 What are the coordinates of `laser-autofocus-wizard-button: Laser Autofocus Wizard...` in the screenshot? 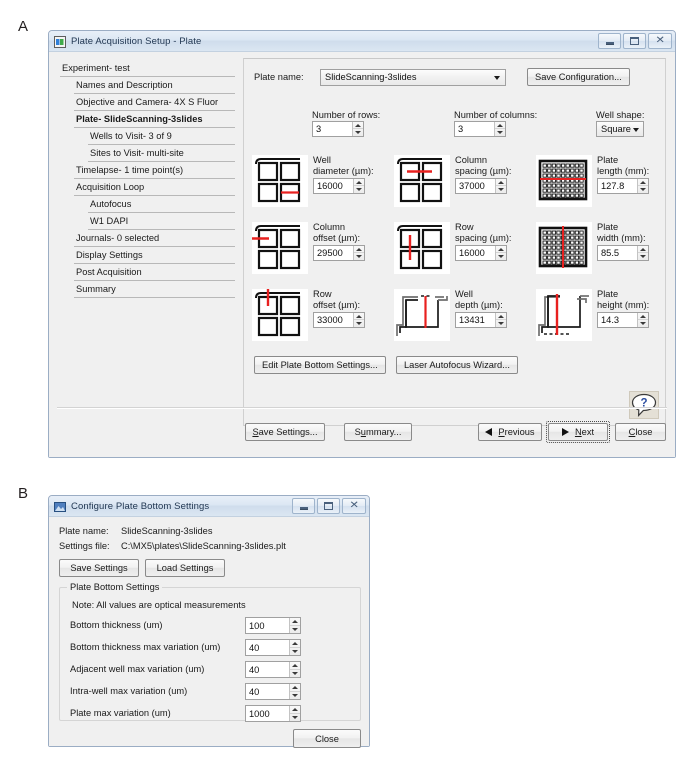 It's located at (457, 365).